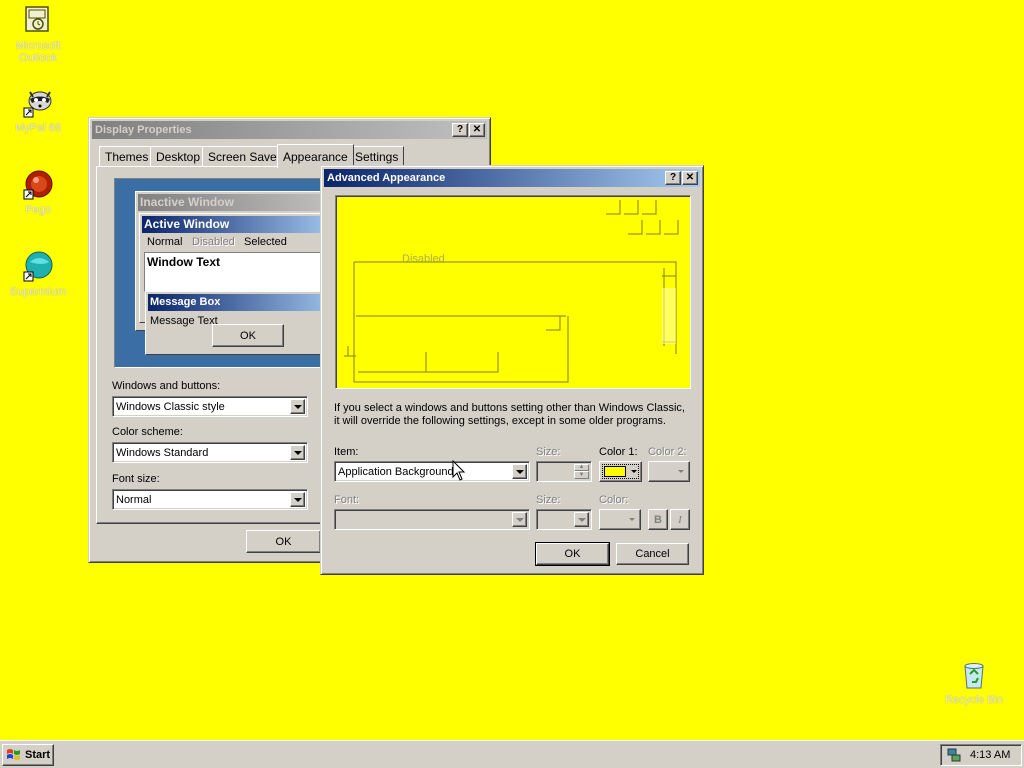 This screenshot has height=768, width=1024. Describe the element at coordinates (143, 130) in the screenshot. I see `window-title: Display Properties` at that location.